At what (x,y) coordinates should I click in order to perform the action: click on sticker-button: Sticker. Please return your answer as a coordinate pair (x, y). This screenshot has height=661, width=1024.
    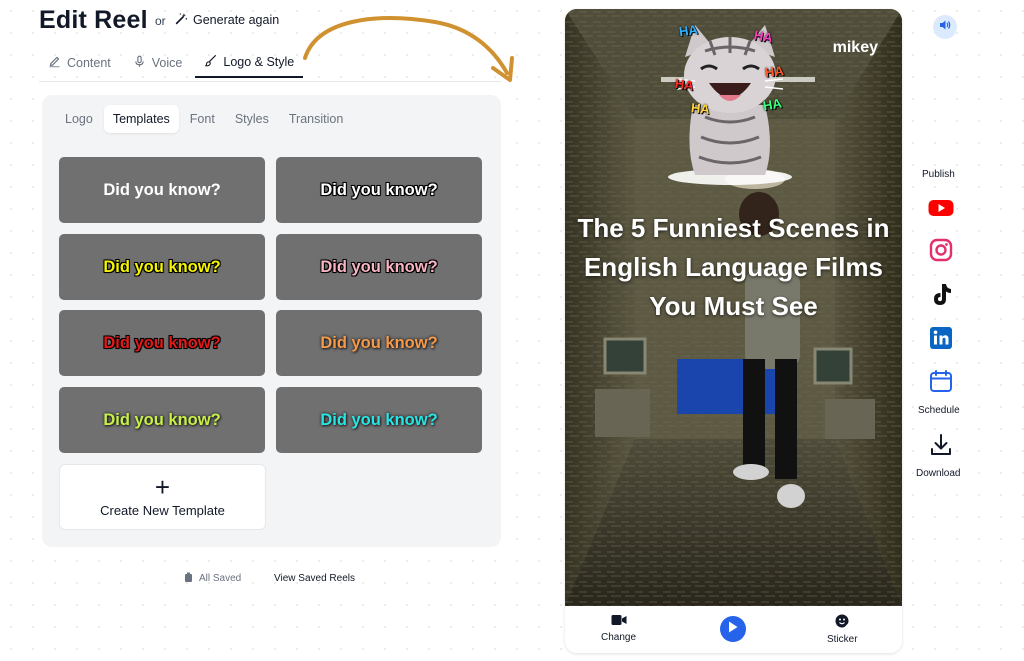
    Looking at the image, I should click on (842, 629).